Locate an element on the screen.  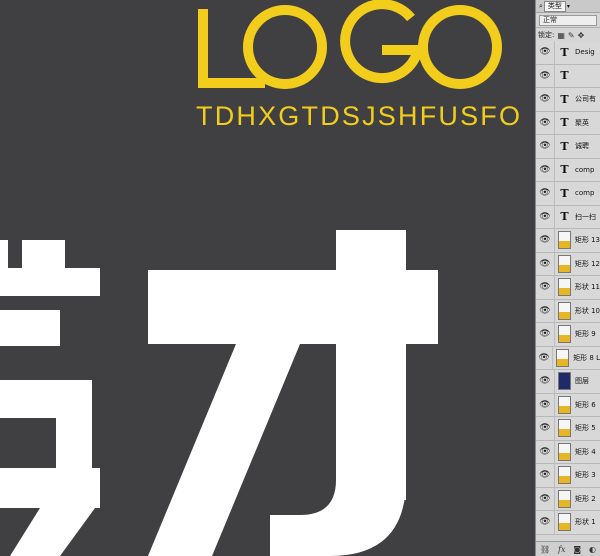
layer-row: 👁 T 诚聘 is located at coordinates (568, 147).